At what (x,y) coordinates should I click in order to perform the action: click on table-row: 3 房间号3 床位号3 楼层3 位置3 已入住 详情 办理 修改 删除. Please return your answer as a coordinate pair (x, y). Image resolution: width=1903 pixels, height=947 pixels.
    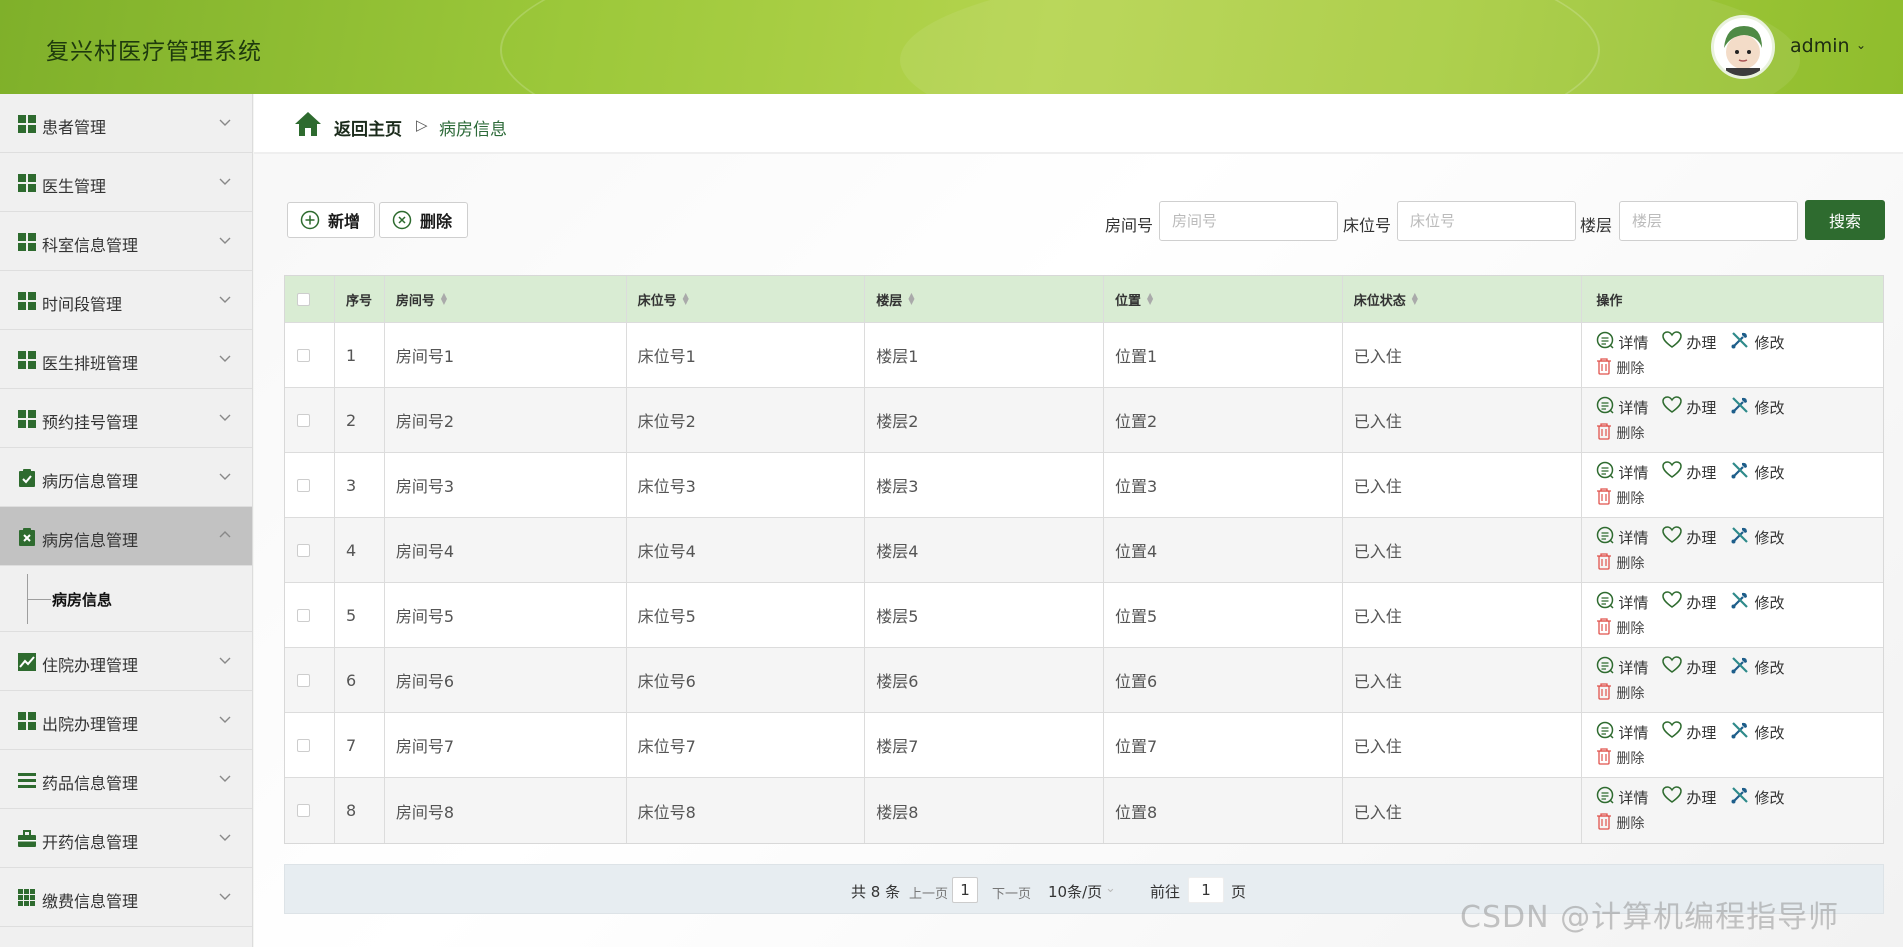
    Looking at the image, I should click on (1084, 485).